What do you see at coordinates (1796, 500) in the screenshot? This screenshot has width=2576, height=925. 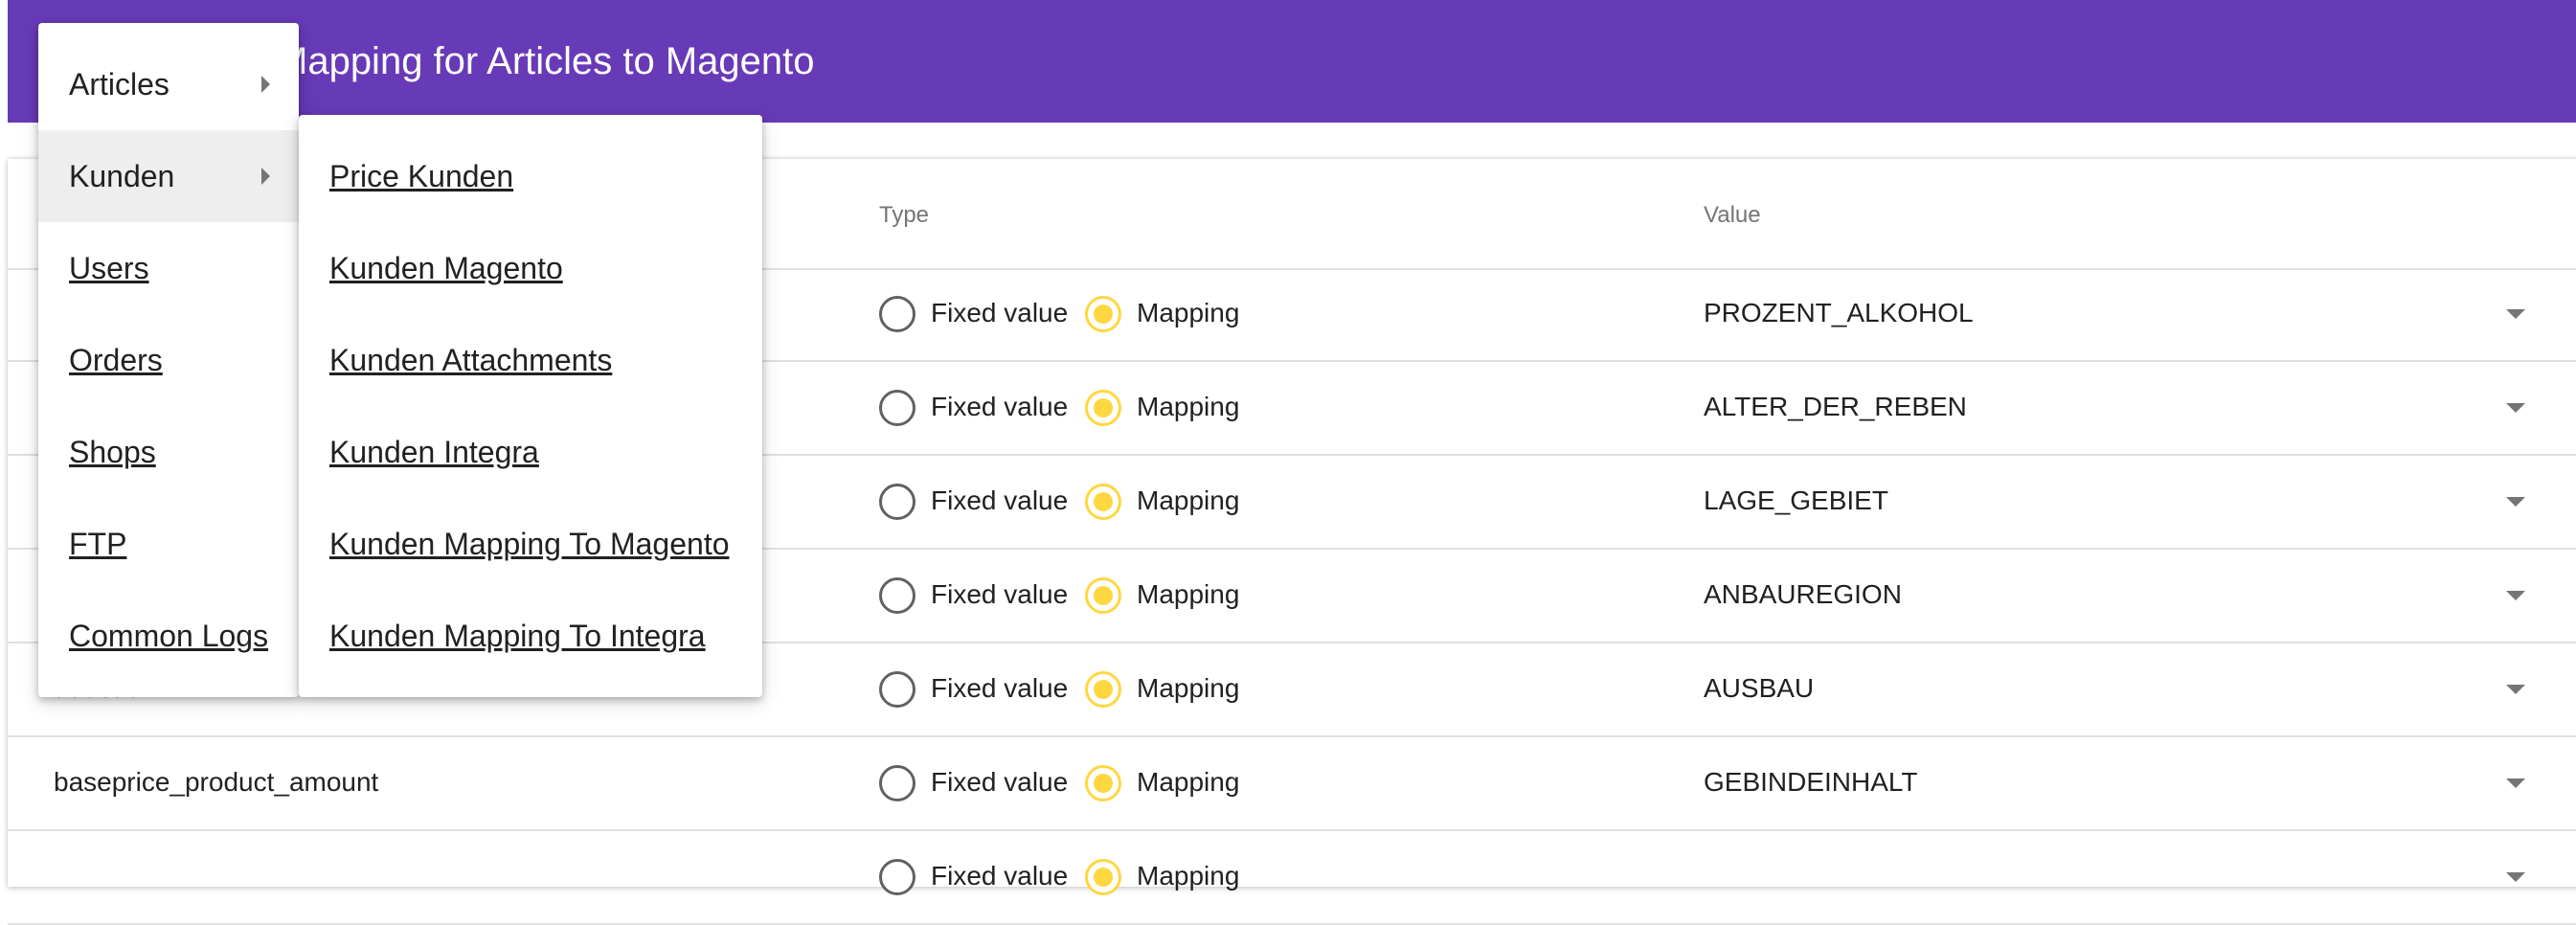 I see `value-select: LAGE_GEBIET` at bounding box center [1796, 500].